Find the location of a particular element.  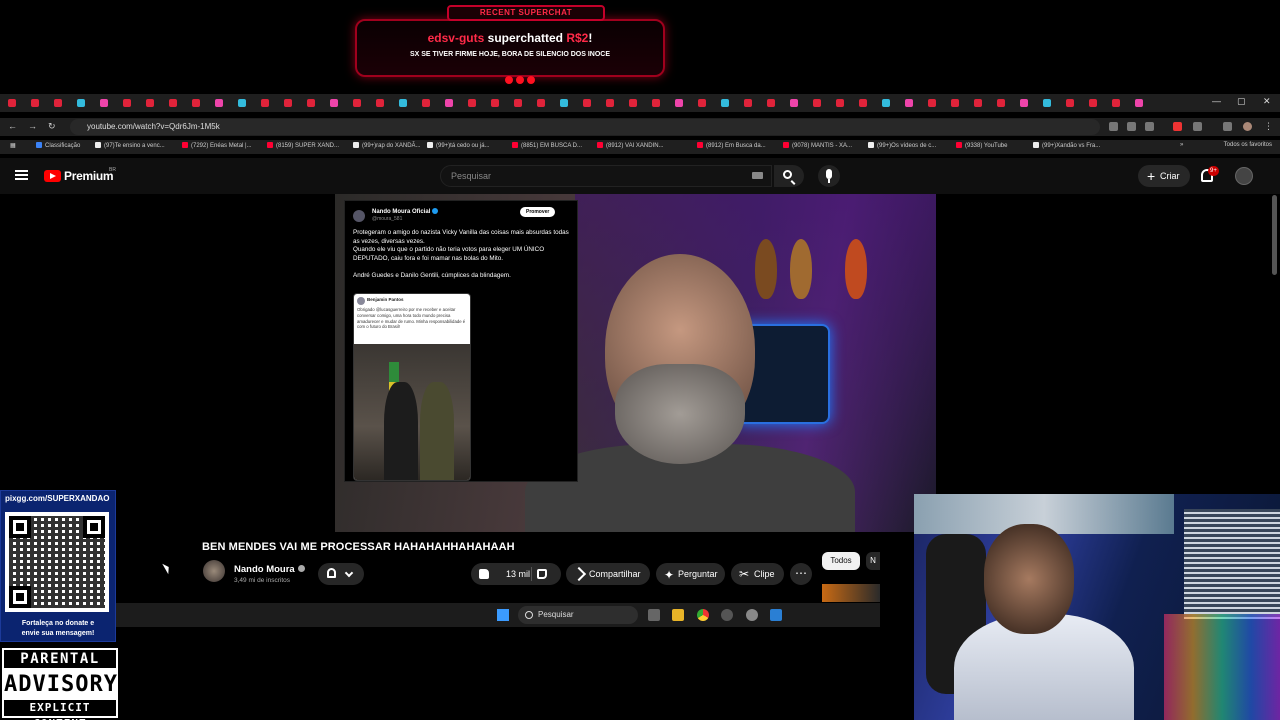

maximize-icon: ▢ is located at coordinates (1241, 101).